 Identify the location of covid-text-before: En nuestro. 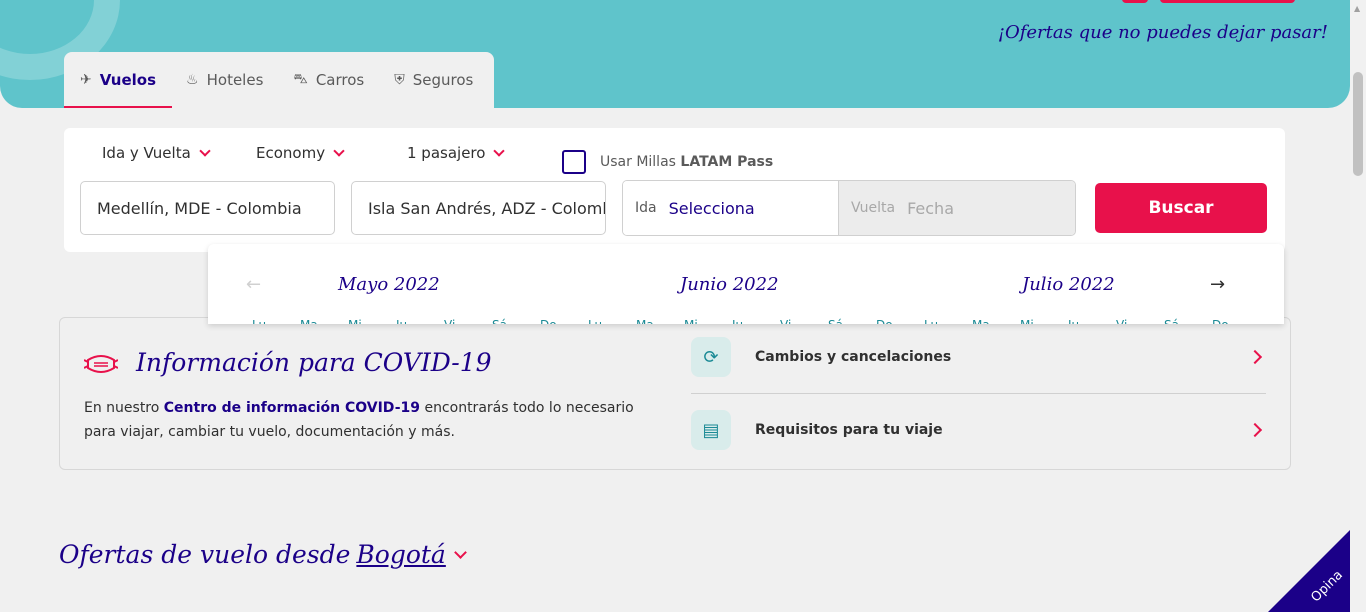
(124, 408).